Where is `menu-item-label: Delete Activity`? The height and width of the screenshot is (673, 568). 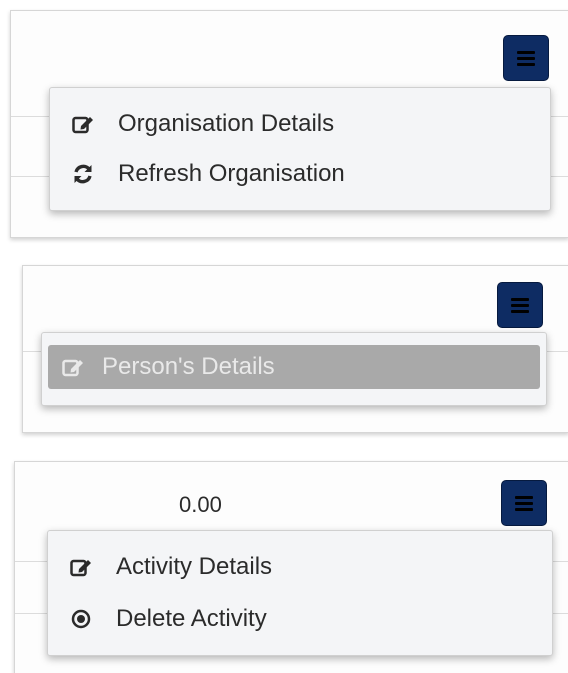
menu-item-label: Delete Activity is located at coordinates (191, 618).